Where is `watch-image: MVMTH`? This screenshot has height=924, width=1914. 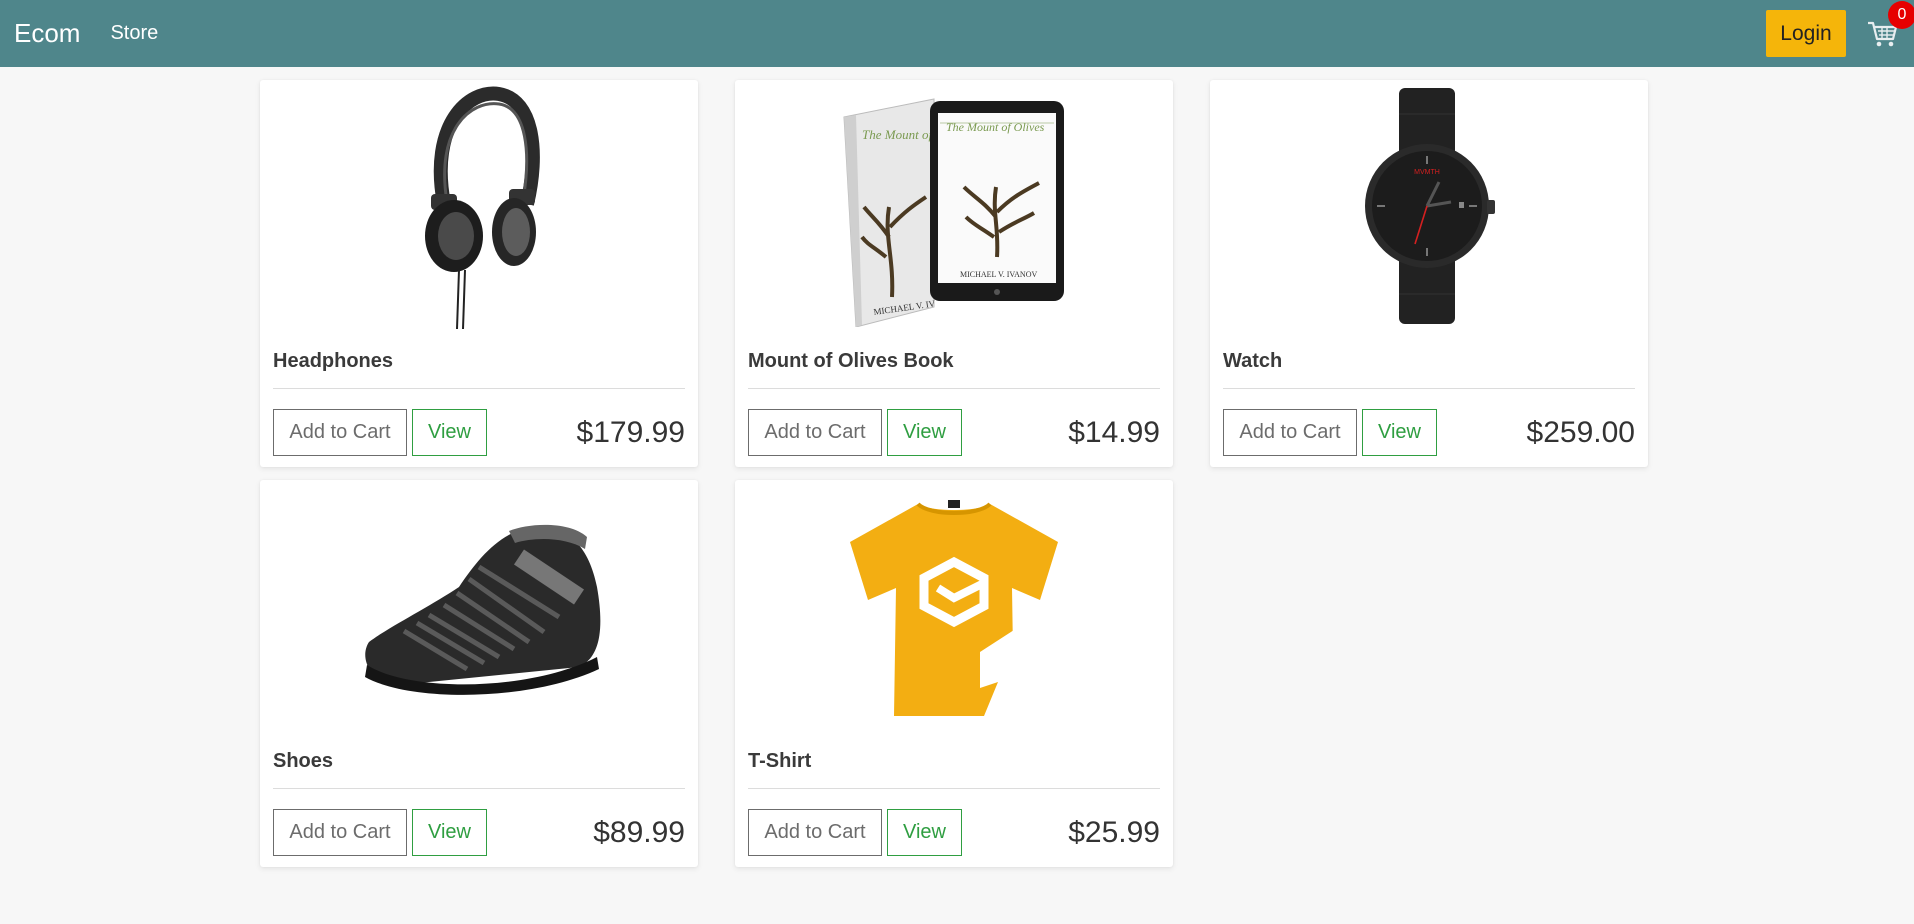 watch-image: MVMTH is located at coordinates (1430, 206).